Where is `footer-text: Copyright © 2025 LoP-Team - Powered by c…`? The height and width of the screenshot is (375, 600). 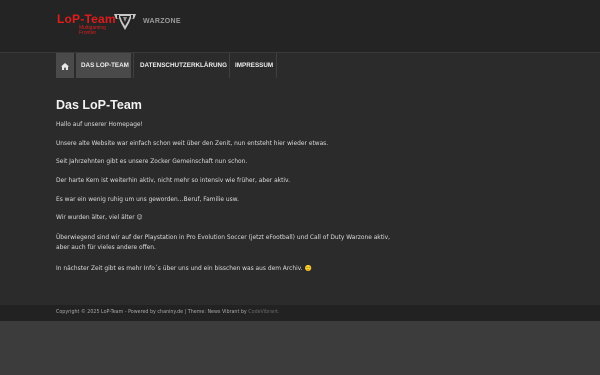 footer-text: Copyright © 2025 LoP-Team - Powered by c… is located at coordinates (152, 312).